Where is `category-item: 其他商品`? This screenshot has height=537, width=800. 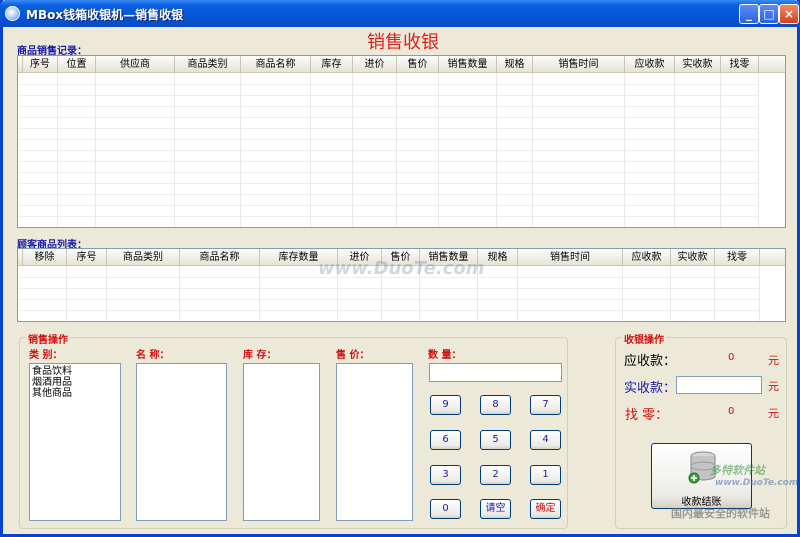
category-item: 其他商品 is located at coordinates (75, 393).